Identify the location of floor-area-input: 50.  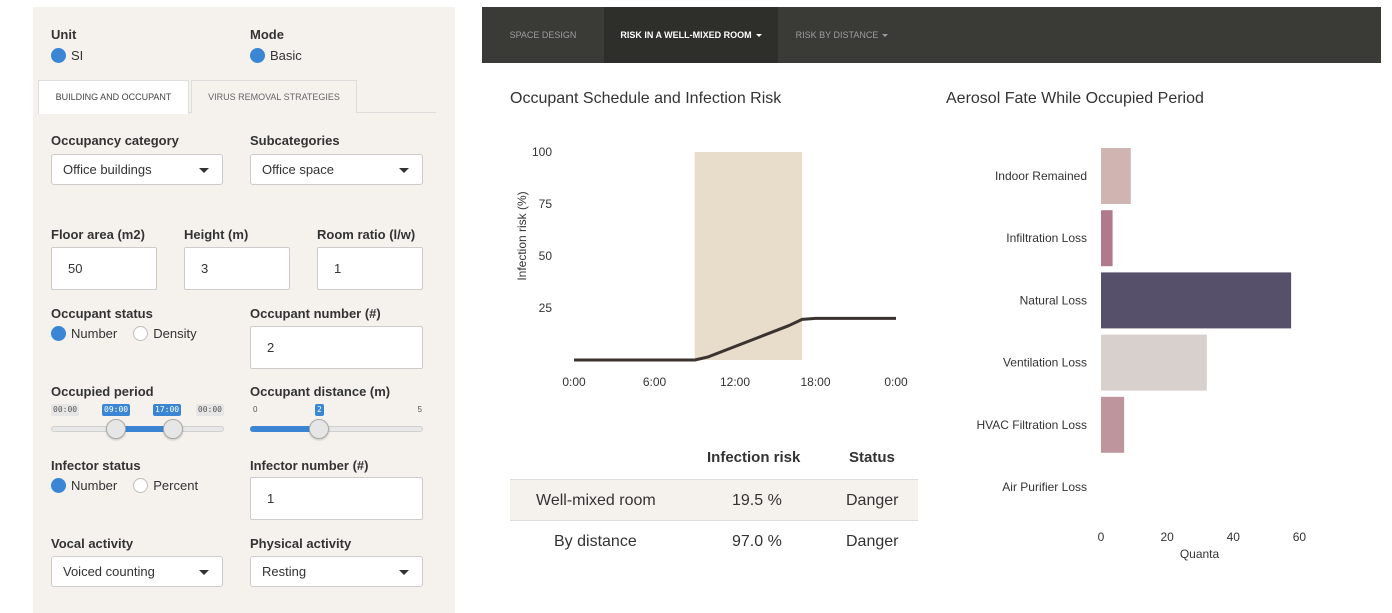
(104, 268).